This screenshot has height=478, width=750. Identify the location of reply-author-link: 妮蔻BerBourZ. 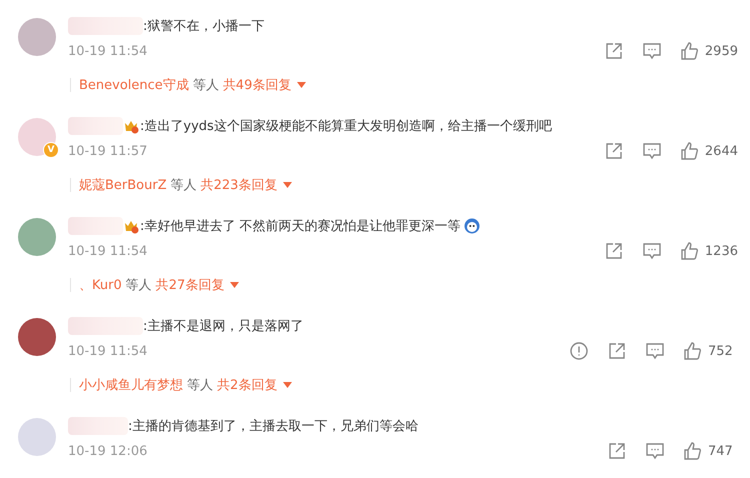
(123, 185).